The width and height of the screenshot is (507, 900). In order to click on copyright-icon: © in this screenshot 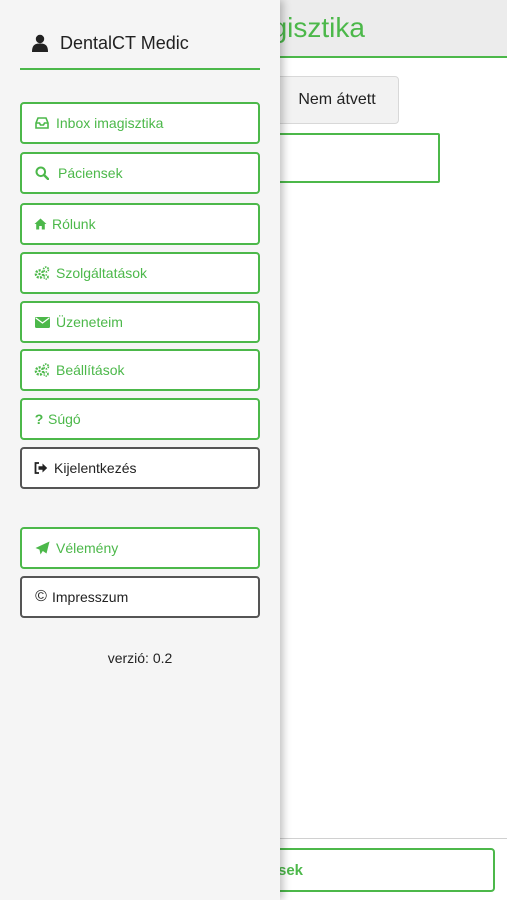, I will do `click(41, 596)`.